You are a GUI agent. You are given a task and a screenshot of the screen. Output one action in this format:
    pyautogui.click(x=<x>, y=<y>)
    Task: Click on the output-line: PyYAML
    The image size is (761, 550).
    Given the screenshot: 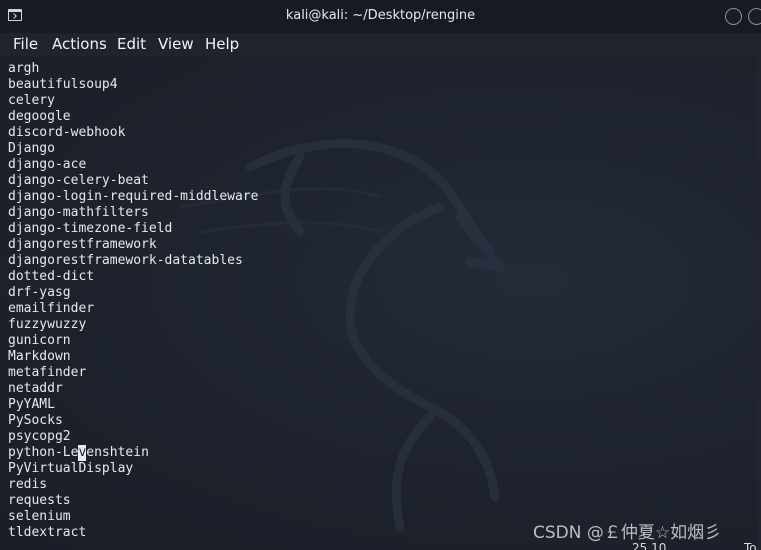 What is the action you would take?
    pyautogui.click(x=31, y=404)
    